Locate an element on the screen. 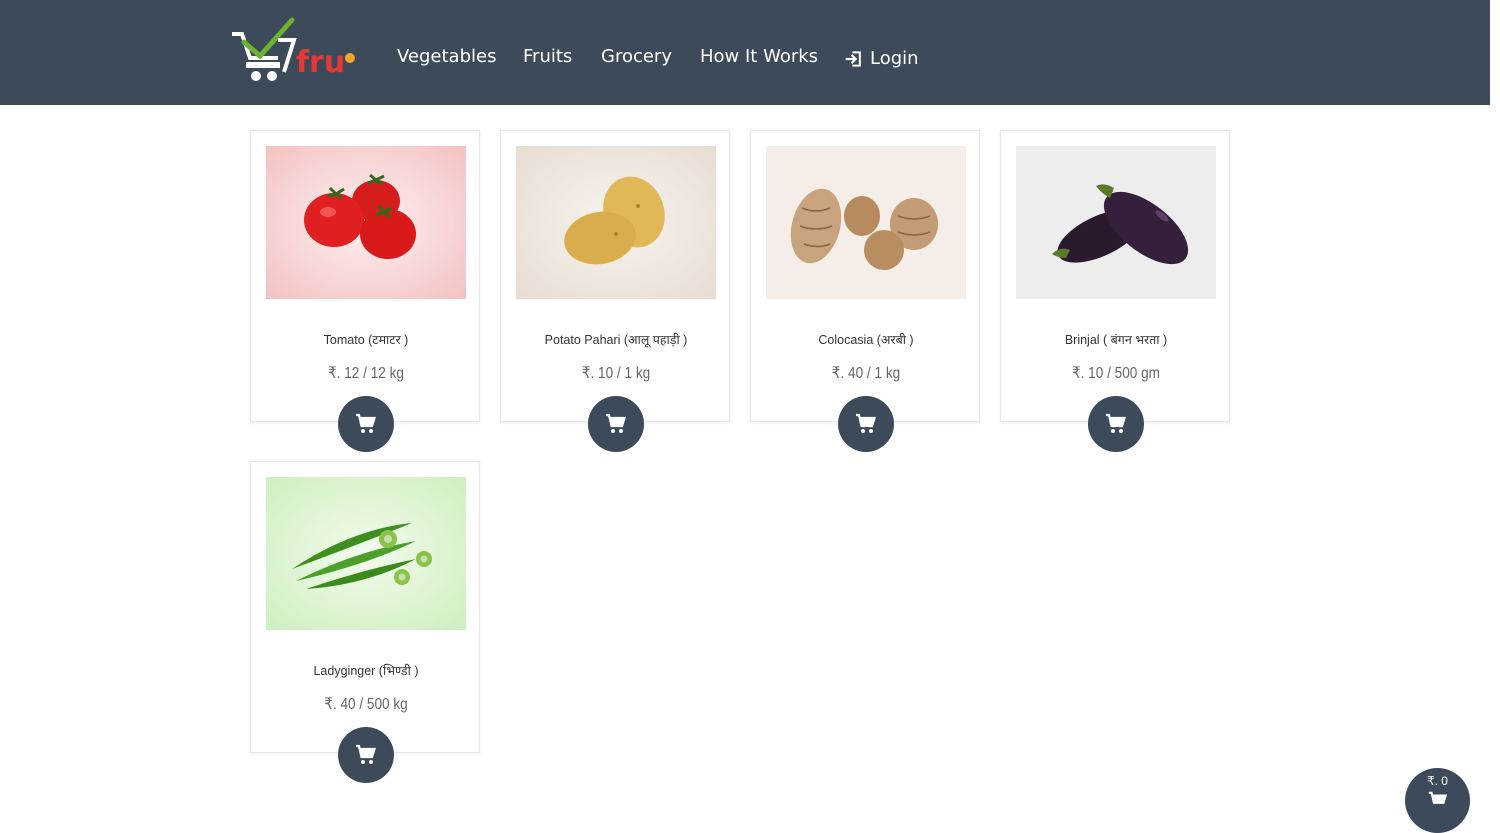 The image size is (1500, 833). ladyfinger-image is located at coordinates (366, 553).